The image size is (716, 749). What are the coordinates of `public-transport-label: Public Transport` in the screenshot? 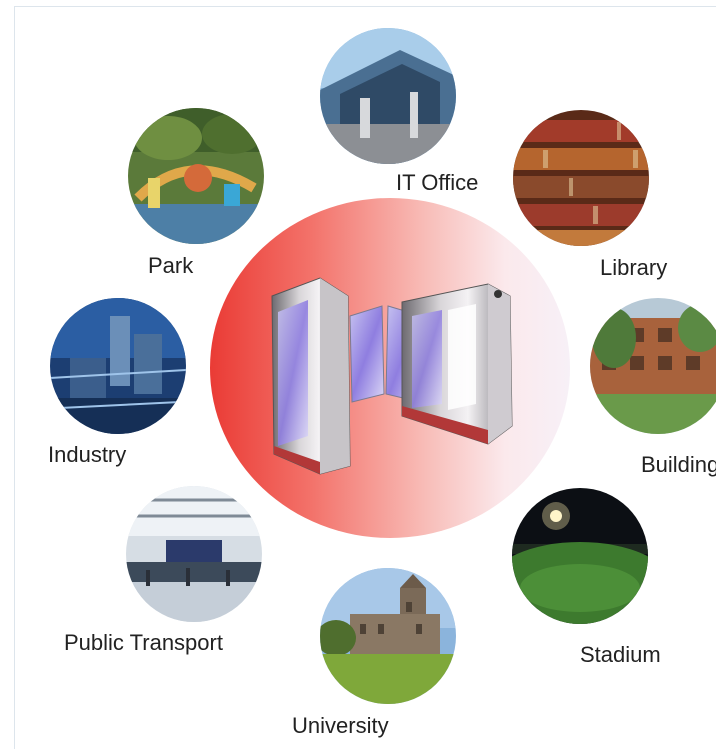 It's located at (143, 642).